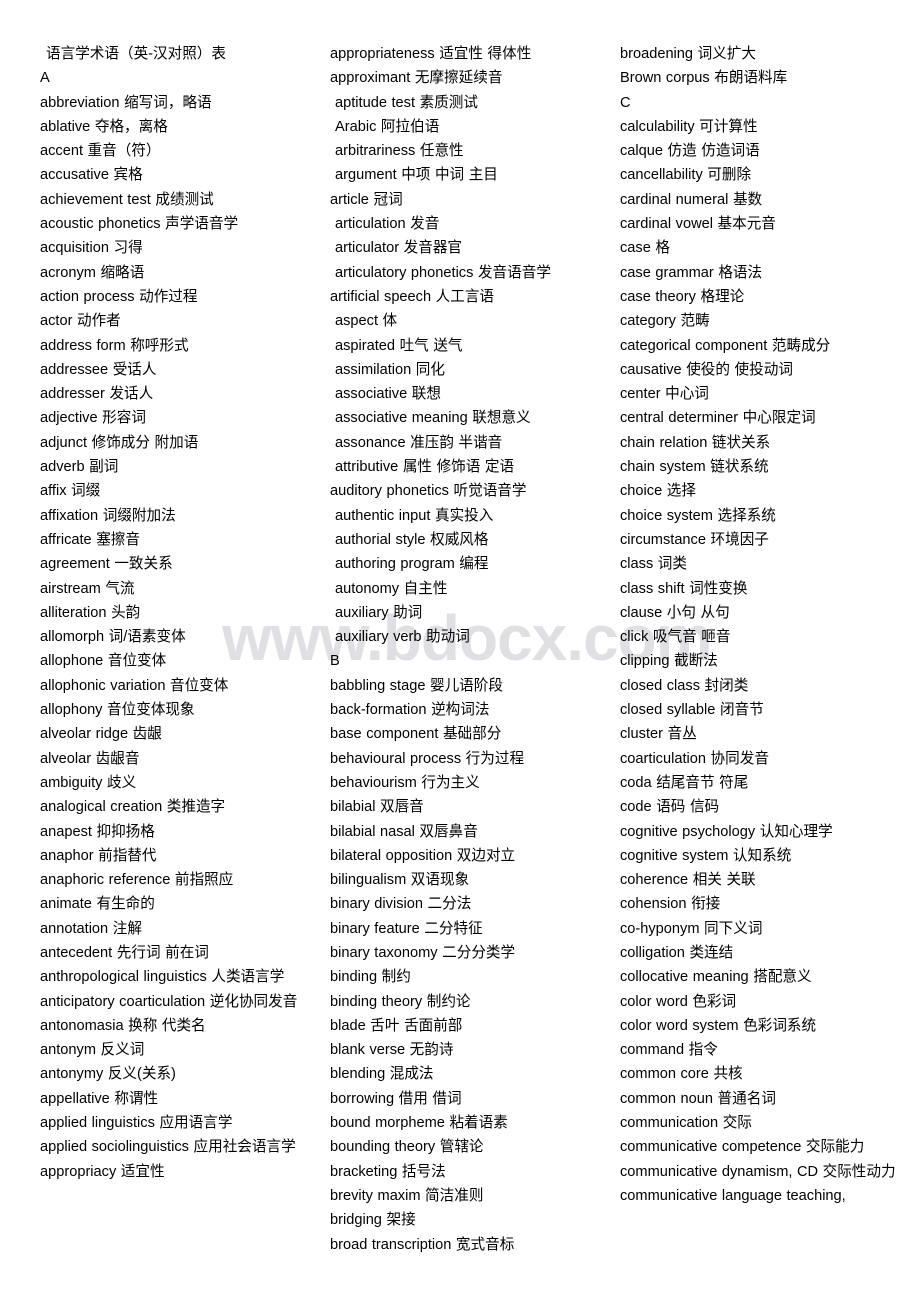  What do you see at coordinates (90, 758) in the screenshot?
I see `glossary-entry: alveolar 齿龈音` at bounding box center [90, 758].